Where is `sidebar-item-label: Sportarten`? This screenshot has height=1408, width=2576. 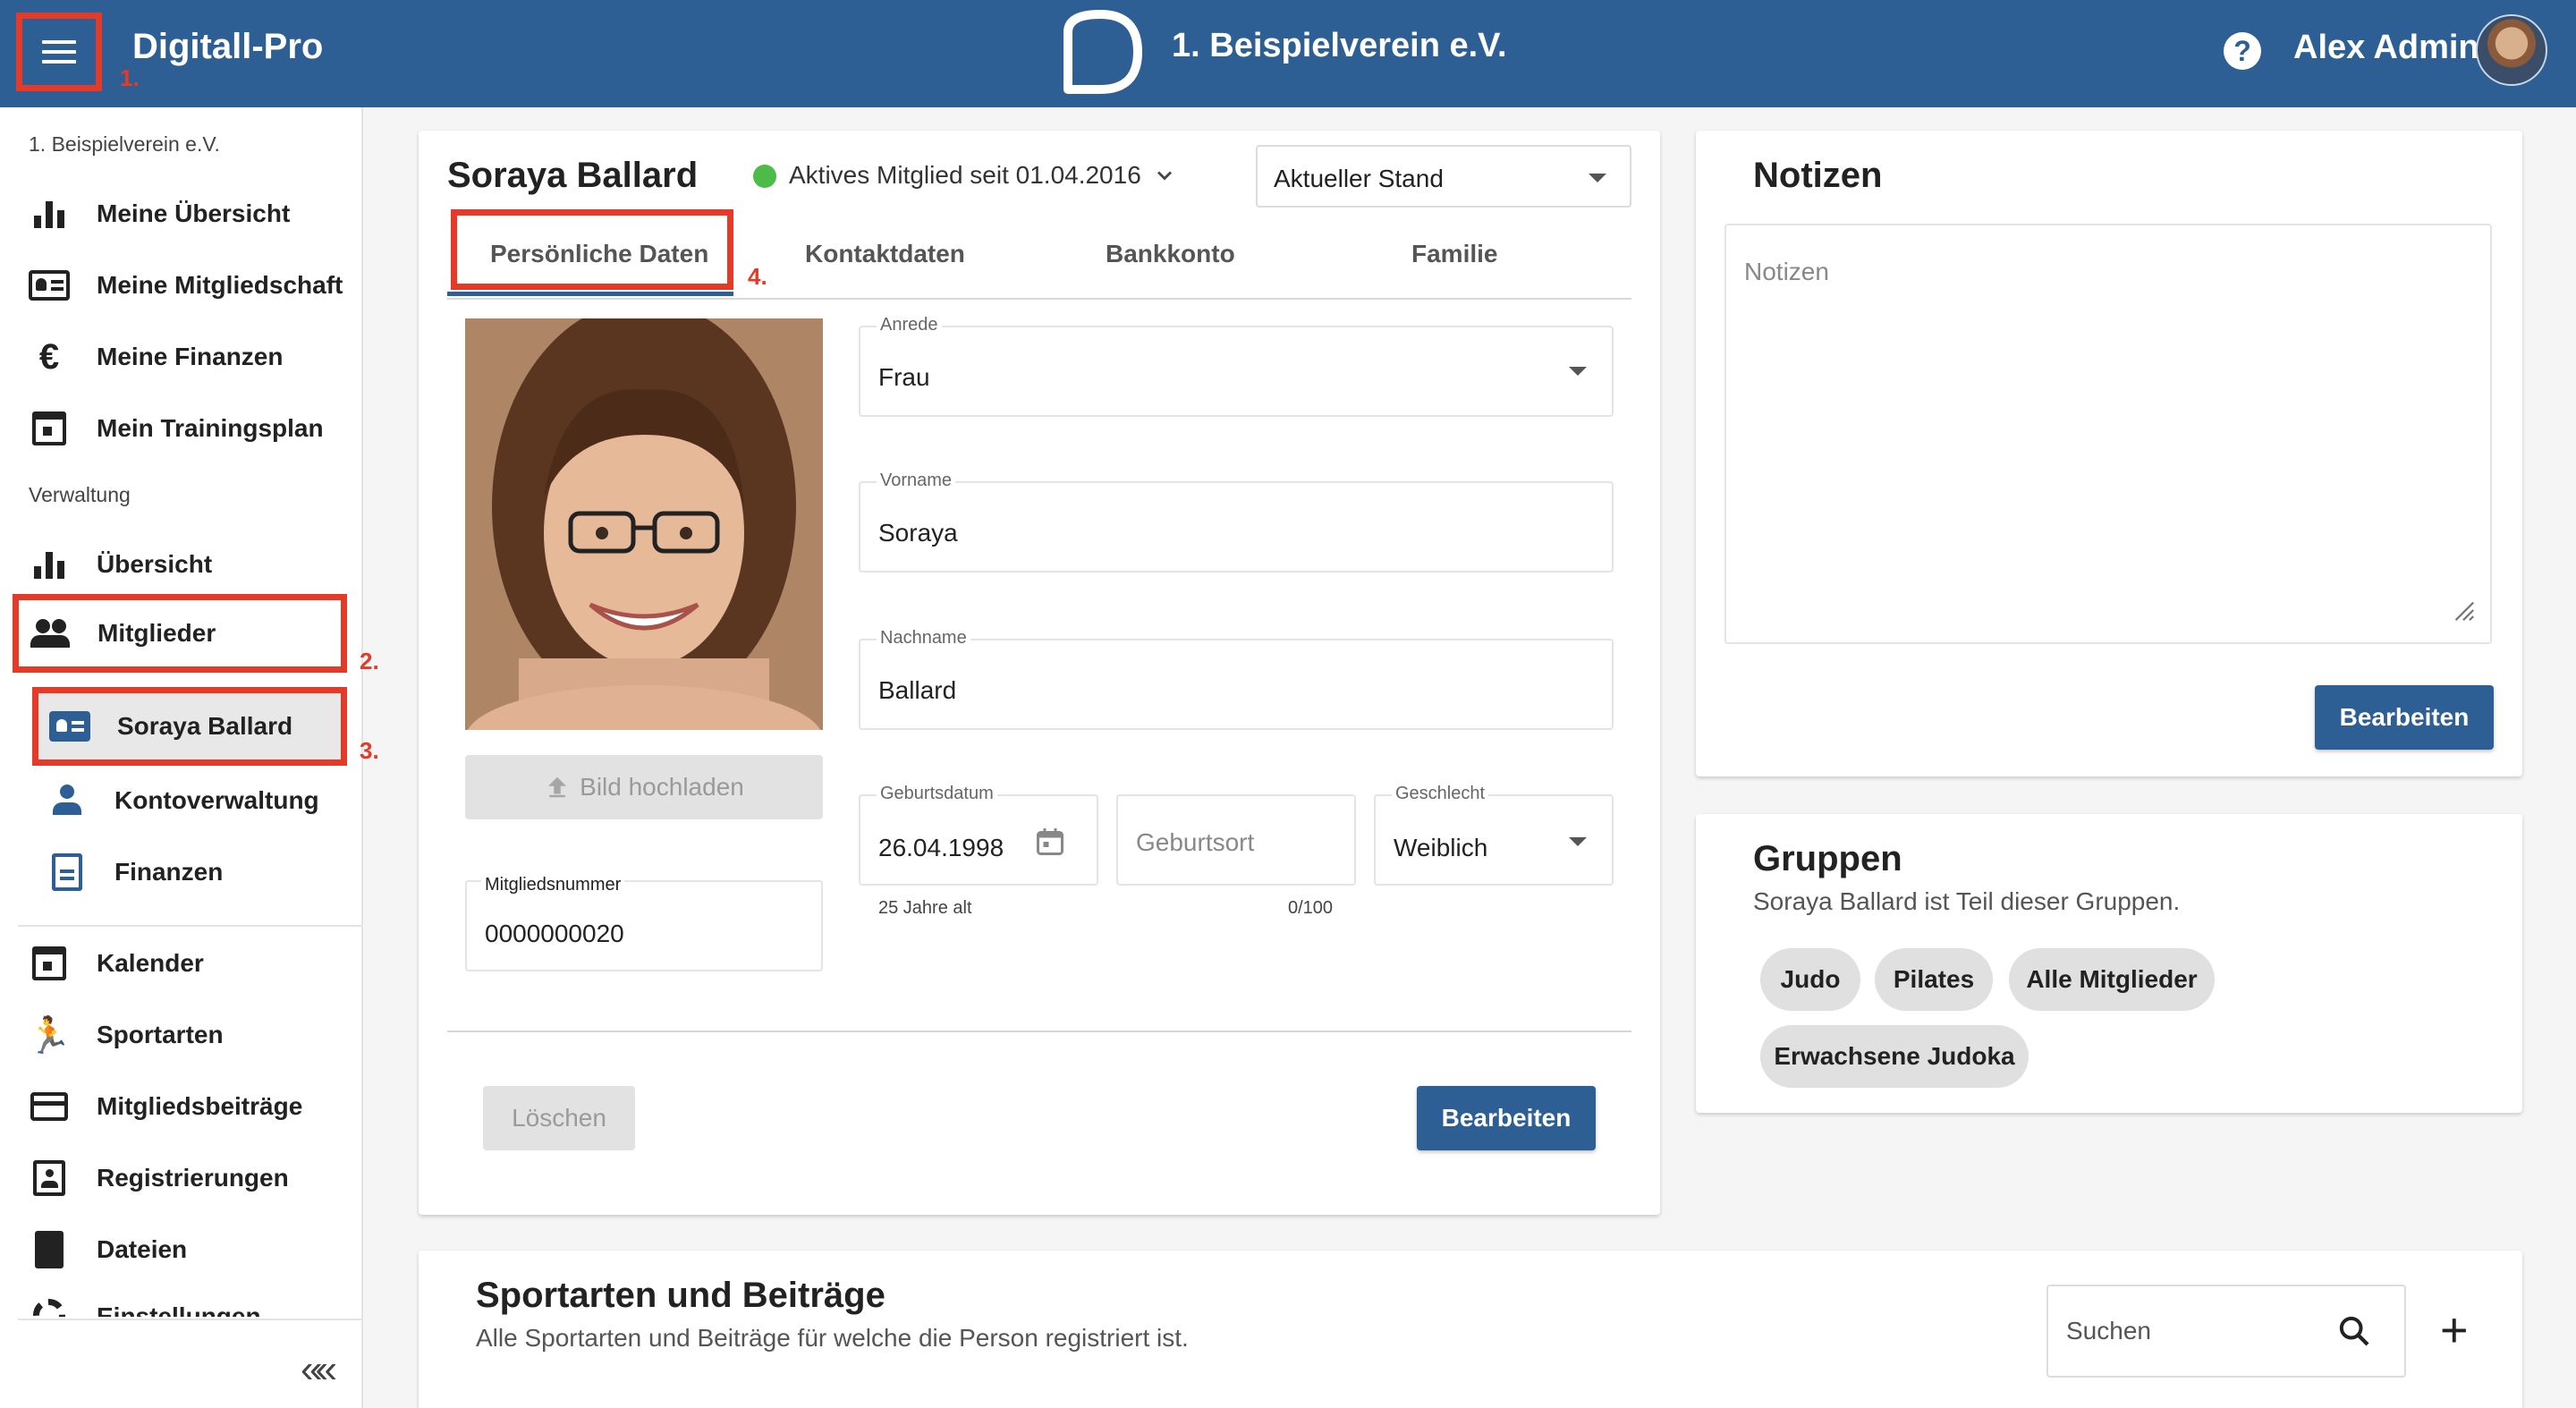
sidebar-item-label: Sportarten is located at coordinates (160, 1035).